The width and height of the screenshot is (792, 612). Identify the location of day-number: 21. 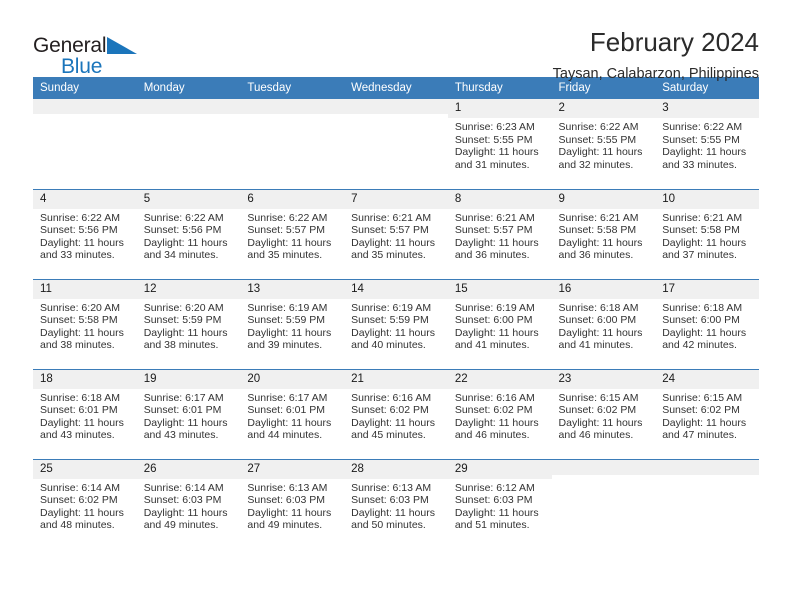
(396, 379).